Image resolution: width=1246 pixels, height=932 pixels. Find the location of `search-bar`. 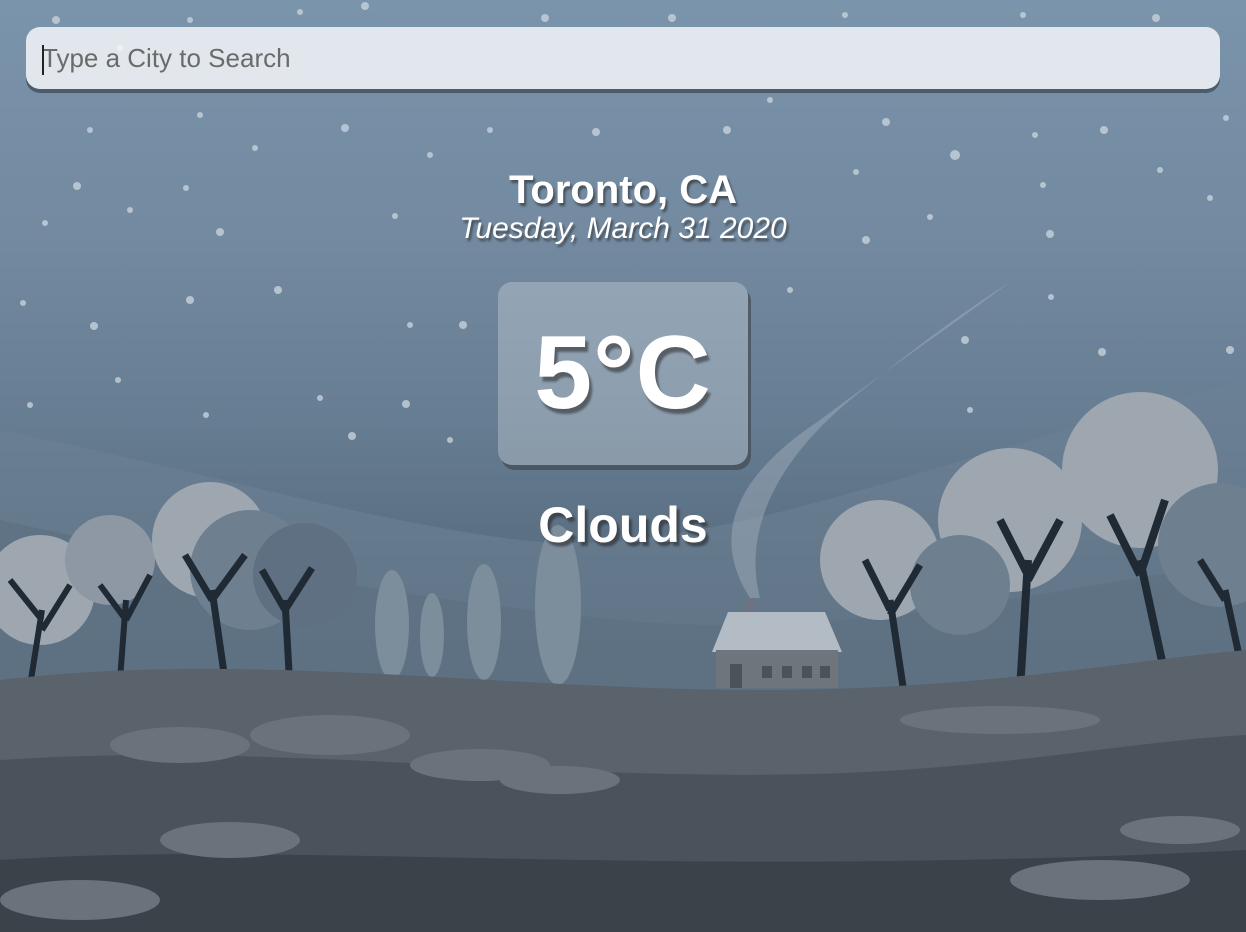

search-bar is located at coordinates (623, 58).